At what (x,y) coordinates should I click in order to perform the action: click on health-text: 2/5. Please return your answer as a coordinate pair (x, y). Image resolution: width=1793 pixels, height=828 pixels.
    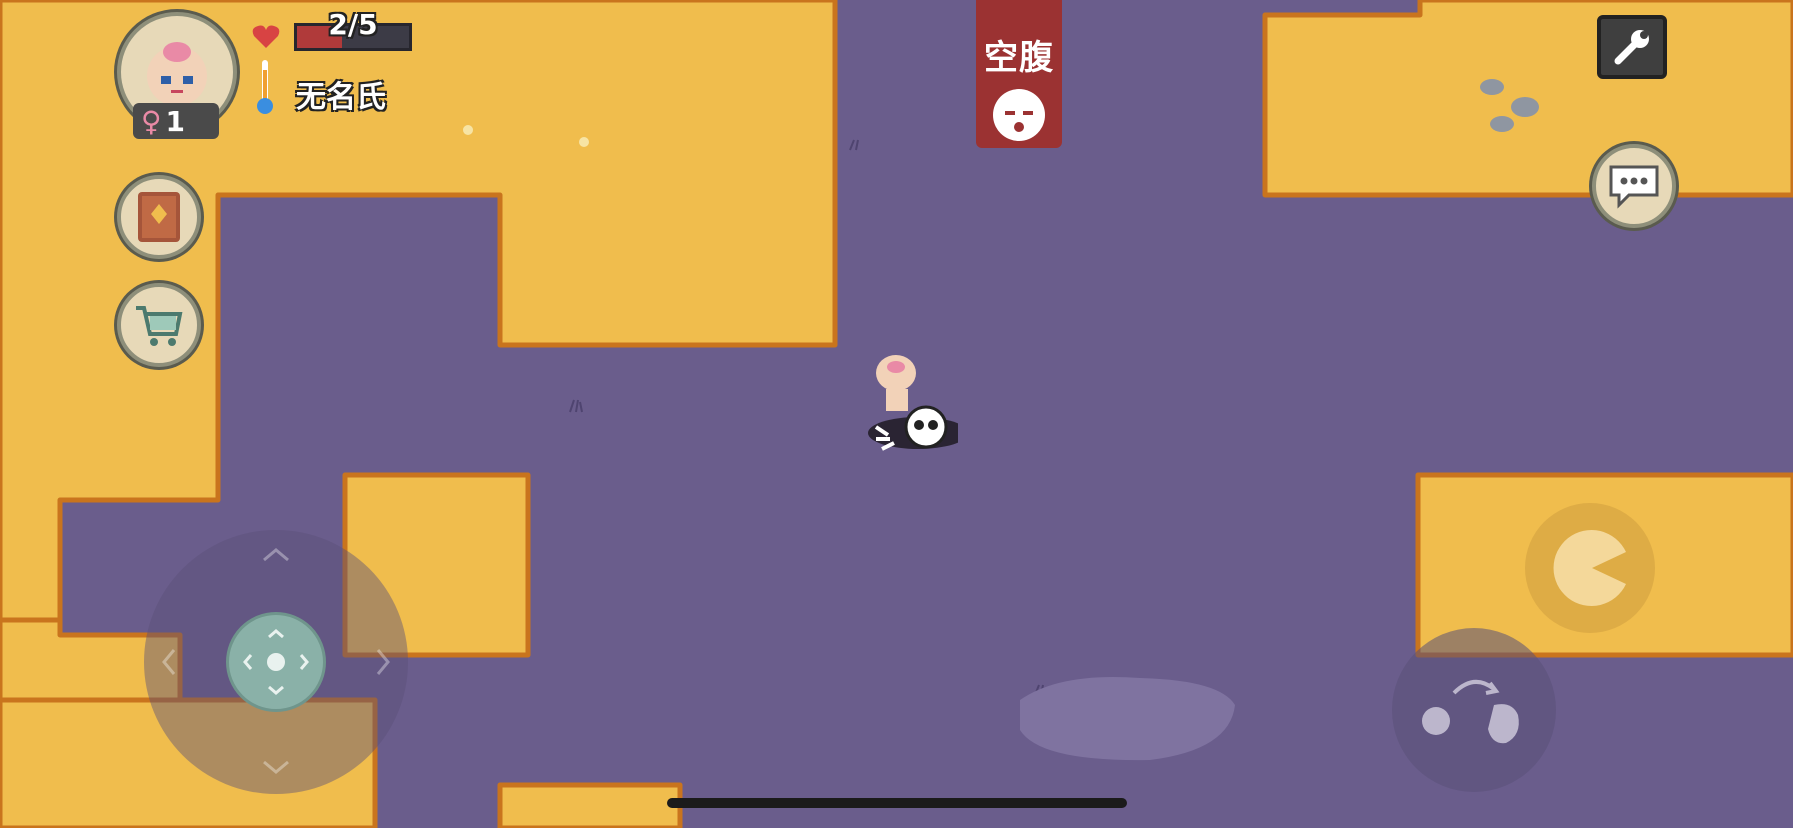
    Looking at the image, I should click on (353, 24).